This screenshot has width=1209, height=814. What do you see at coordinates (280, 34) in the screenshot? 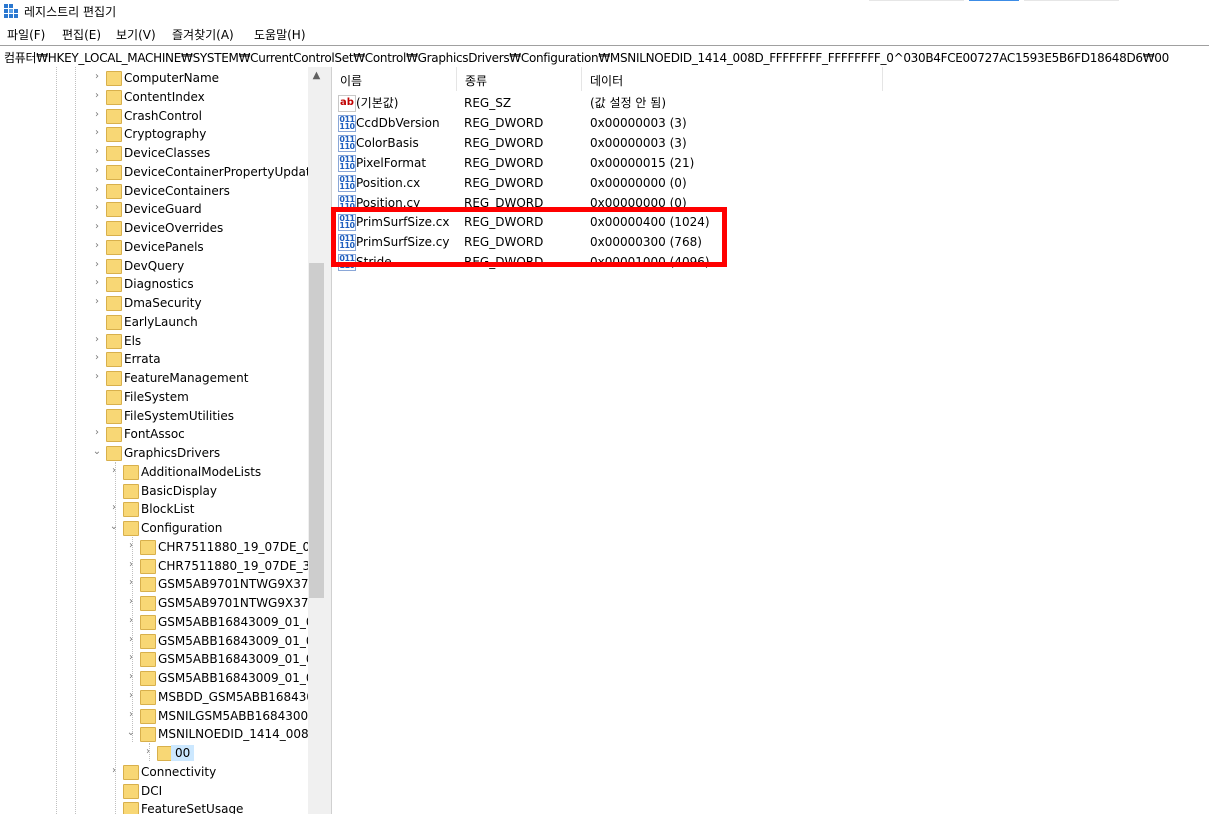
I see `menu-help: 도움말(H)` at bounding box center [280, 34].